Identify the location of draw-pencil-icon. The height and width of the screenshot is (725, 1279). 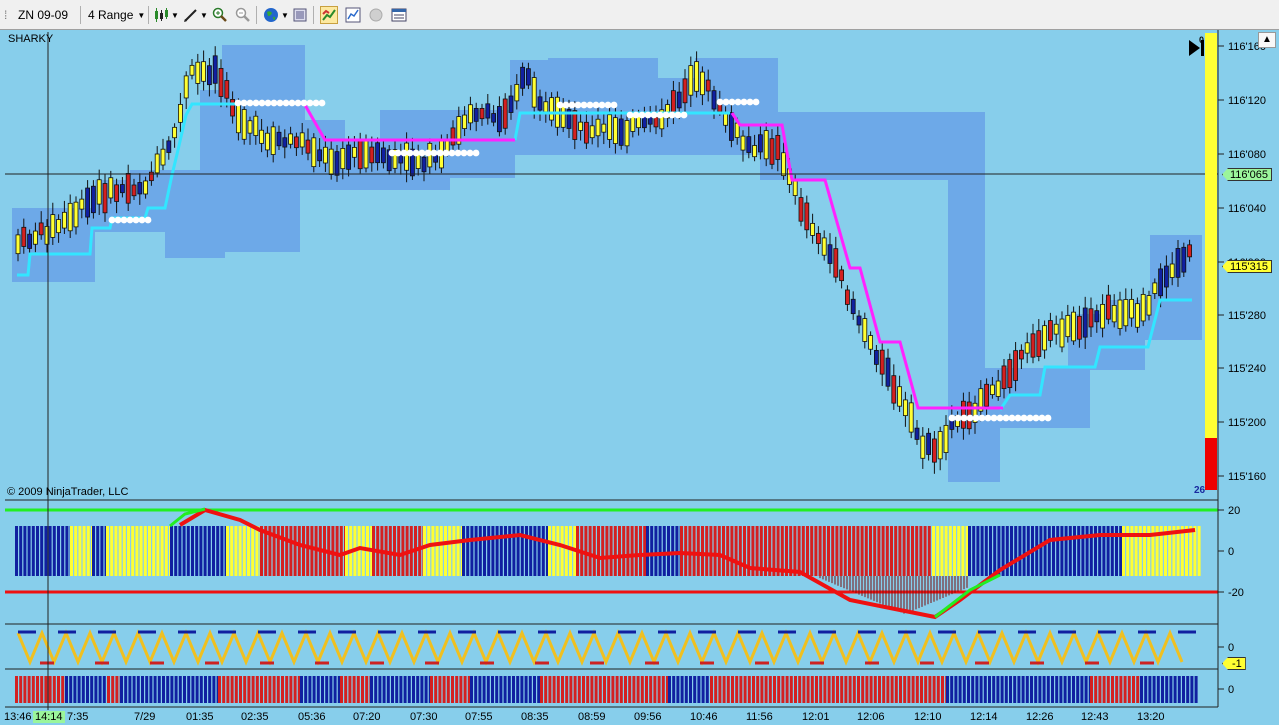
(191, 15).